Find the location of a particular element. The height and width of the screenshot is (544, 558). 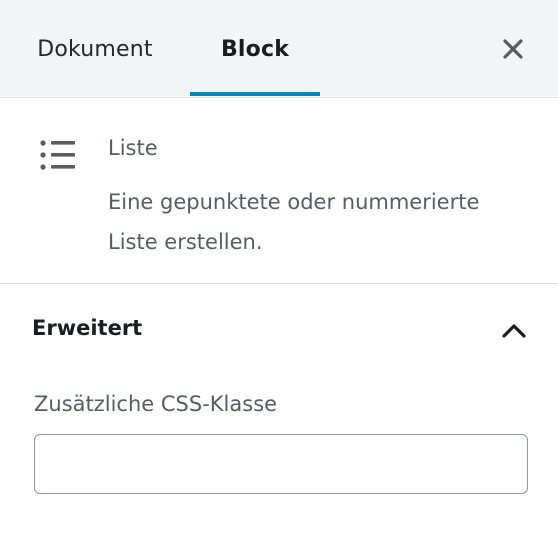

block-title: Liste is located at coordinates (133, 148).